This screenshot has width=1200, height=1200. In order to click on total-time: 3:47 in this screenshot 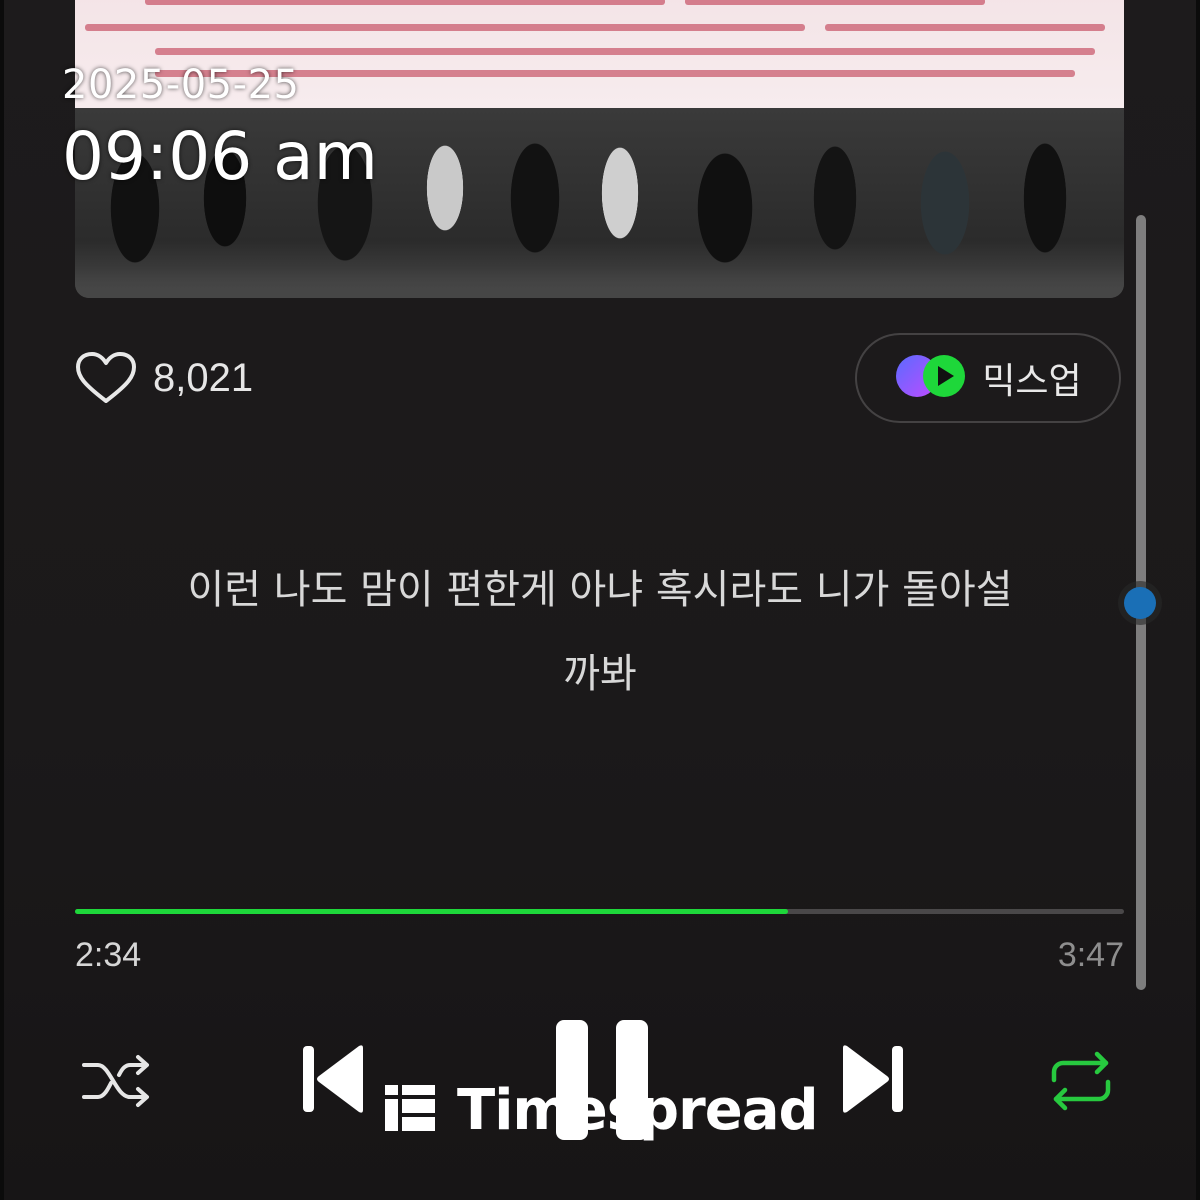, I will do `click(1090, 955)`.